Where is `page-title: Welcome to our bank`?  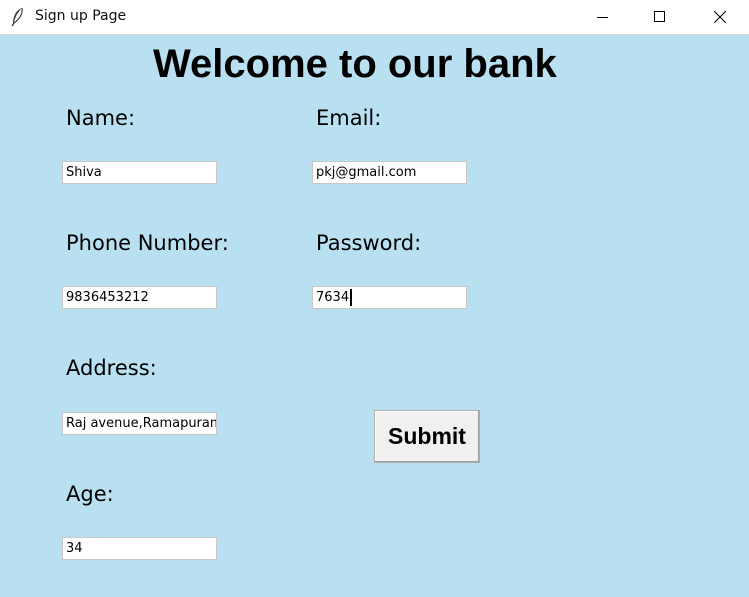 page-title: Welcome to our bank is located at coordinates (355, 64).